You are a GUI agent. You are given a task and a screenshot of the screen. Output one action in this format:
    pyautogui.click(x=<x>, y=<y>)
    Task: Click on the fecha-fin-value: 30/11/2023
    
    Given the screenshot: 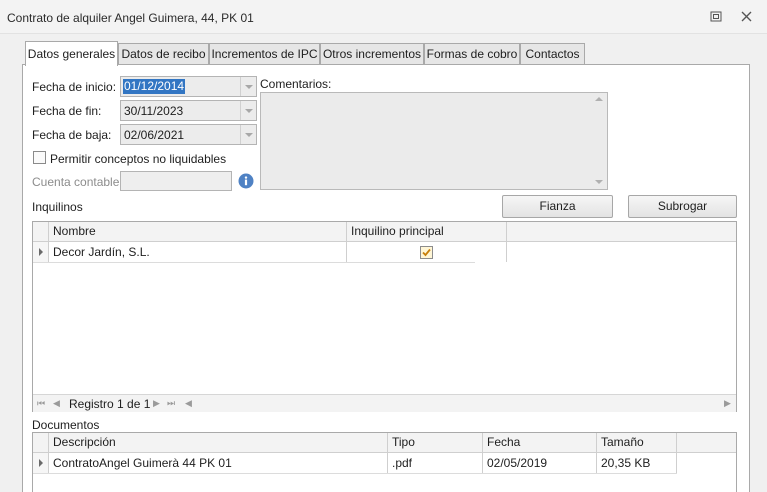 What is the action you would take?
    pyautogui.click(x=154, y=111)
    